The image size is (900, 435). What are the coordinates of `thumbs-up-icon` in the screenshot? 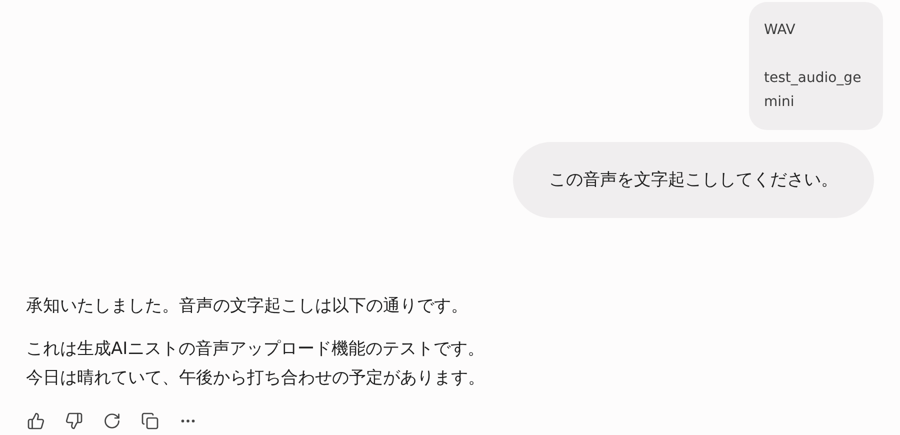 It's located at (36, 421).